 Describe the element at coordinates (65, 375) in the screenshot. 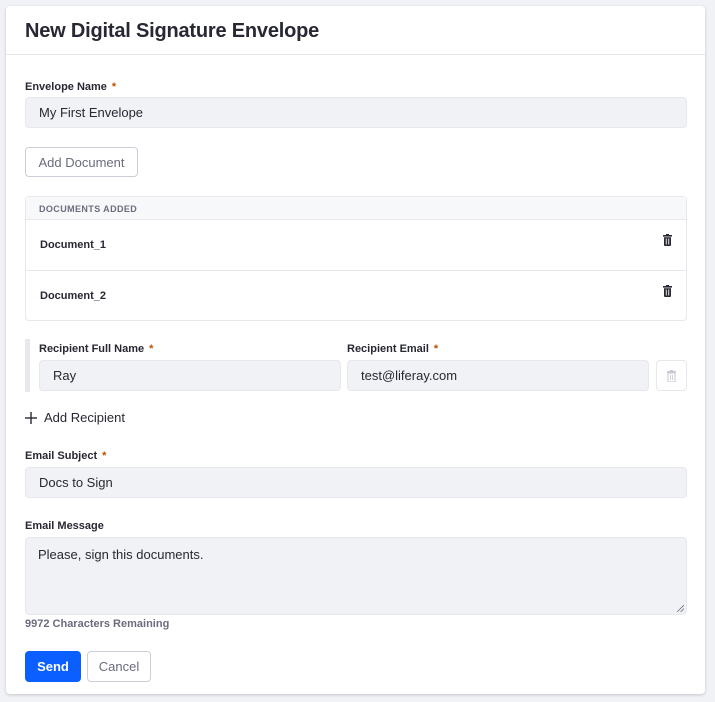

I see `recipient-name-value: Ray` at that location.